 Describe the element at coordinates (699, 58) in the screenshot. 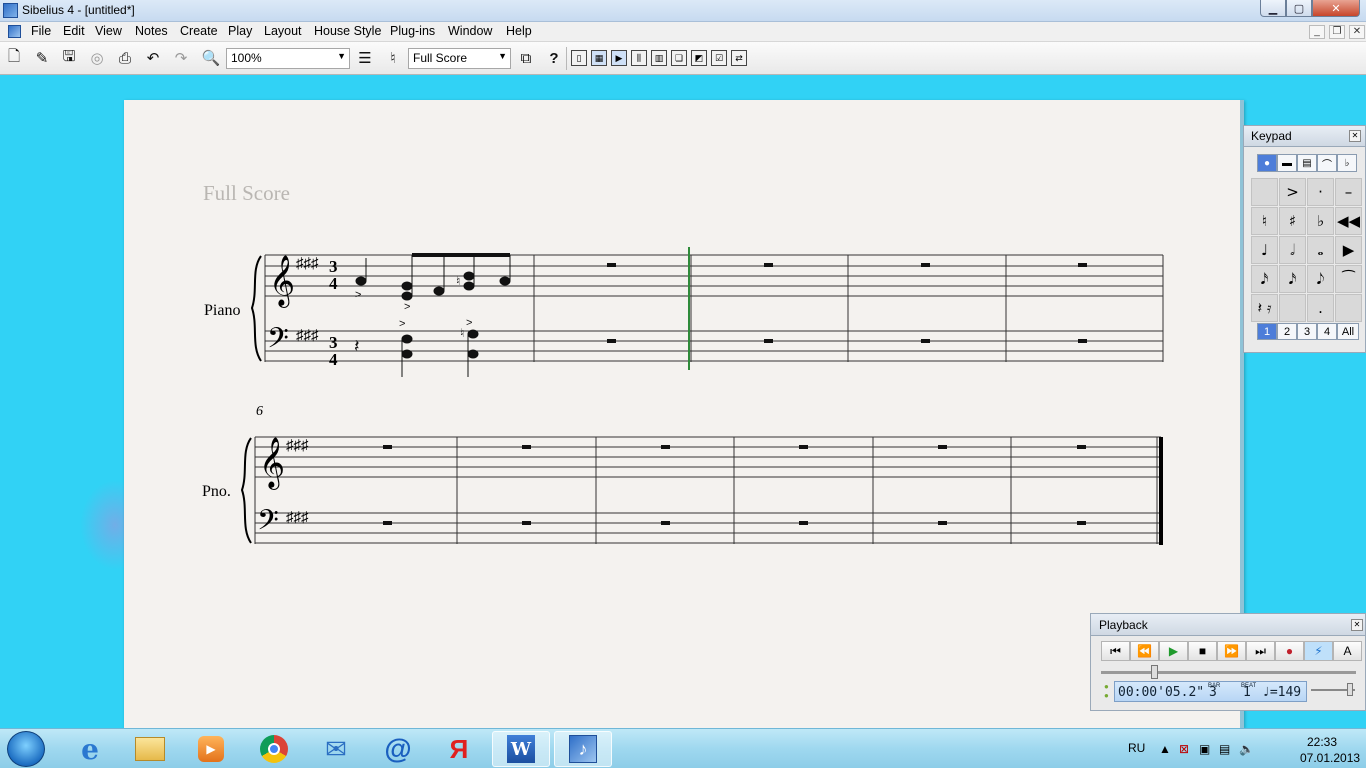

I see `keypad-window-icon: ◩` at that location.